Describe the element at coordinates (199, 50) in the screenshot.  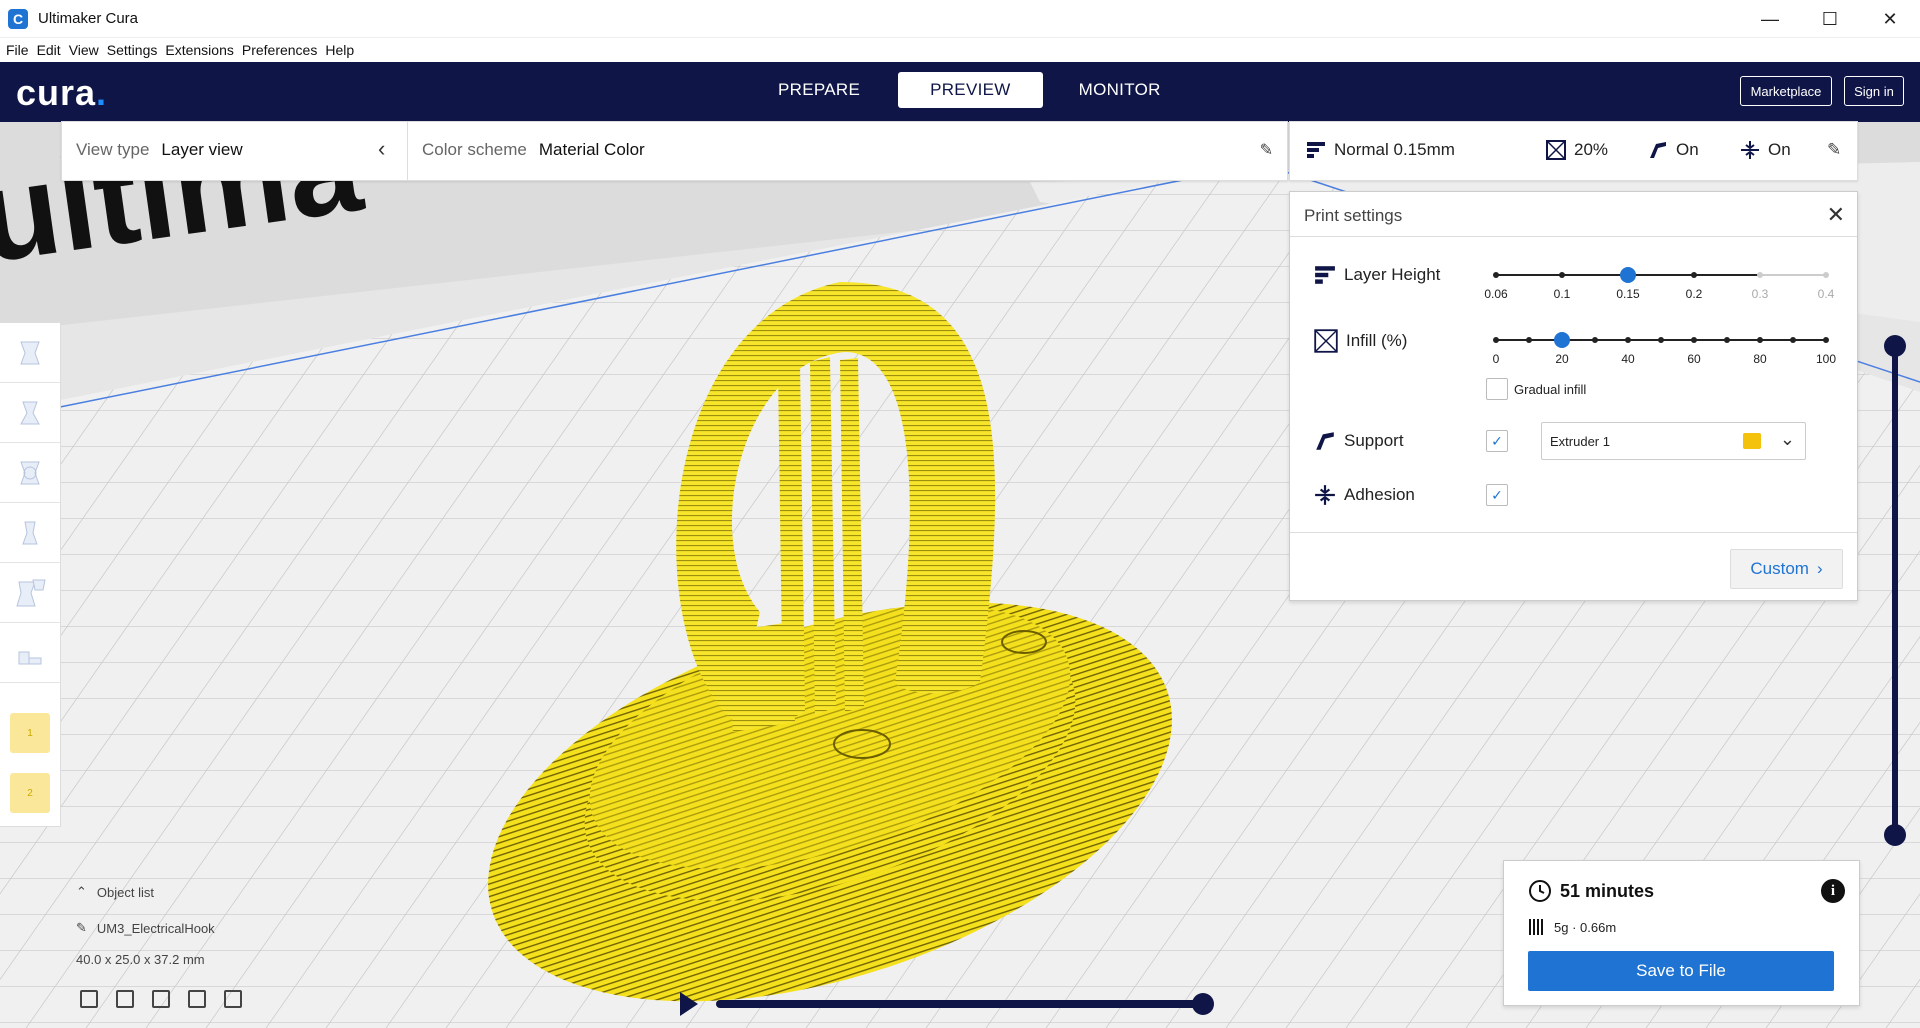
I see `menu-extensions: Extensions` at that location.